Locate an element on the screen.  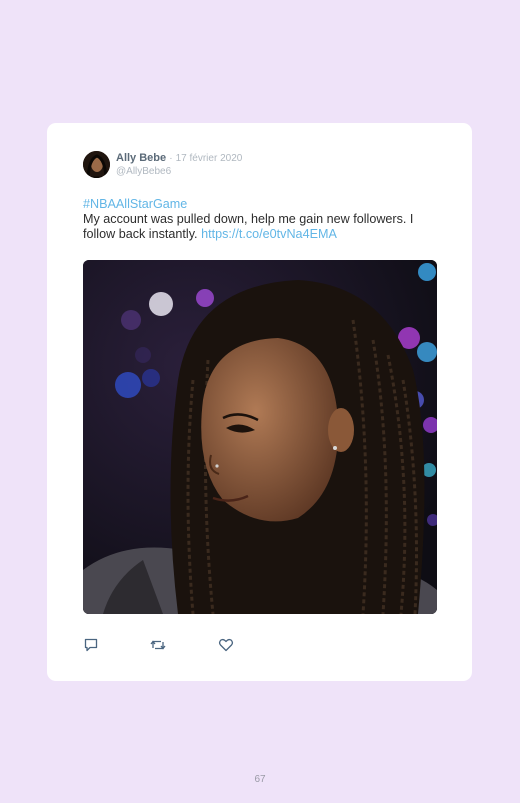
tweet-link: https://t.co/e0tvNa4EMA is located at coordinates (269, 234).